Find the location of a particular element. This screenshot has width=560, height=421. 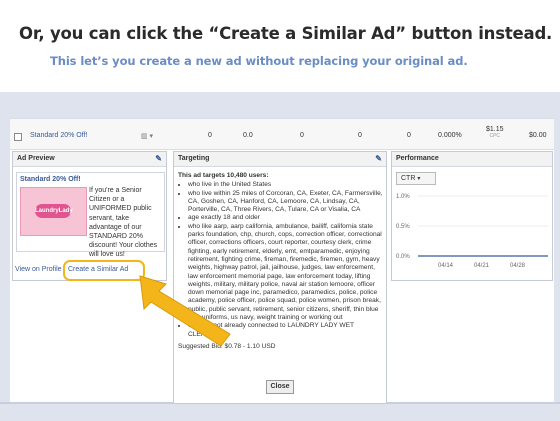

highlight-ring is located at coordinates (104, 270).